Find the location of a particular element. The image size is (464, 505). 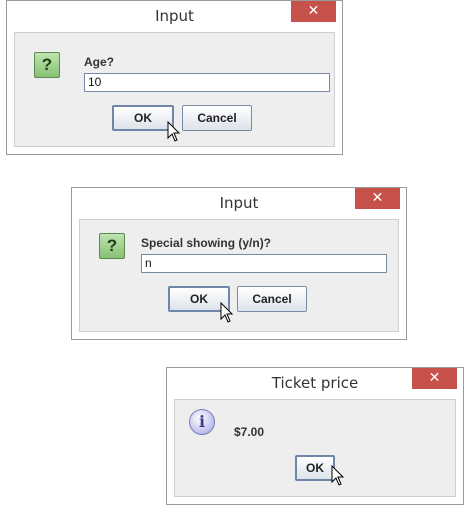

age-input: 10 is located at coordinates (207, 82).